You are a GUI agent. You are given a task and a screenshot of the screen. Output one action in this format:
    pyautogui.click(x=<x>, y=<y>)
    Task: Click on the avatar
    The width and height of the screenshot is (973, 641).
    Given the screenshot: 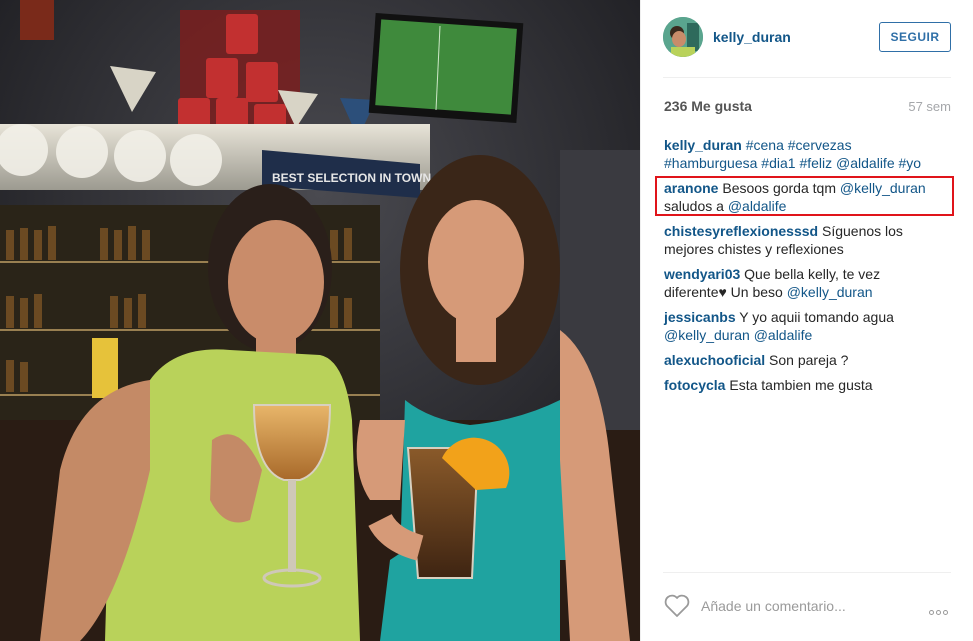 What is the action you would take?
    pyautogui.click(x=683, y=37)
    